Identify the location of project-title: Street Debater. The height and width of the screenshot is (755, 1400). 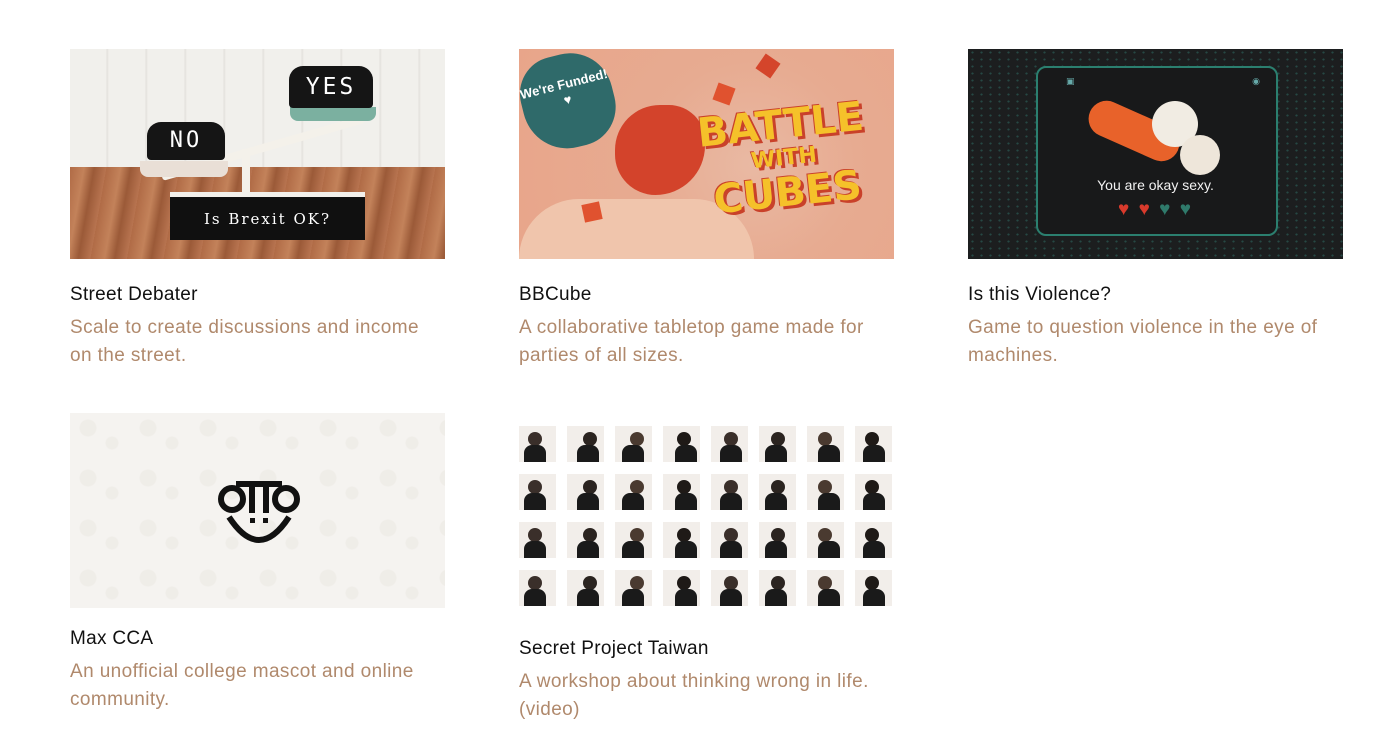
(257, 295).